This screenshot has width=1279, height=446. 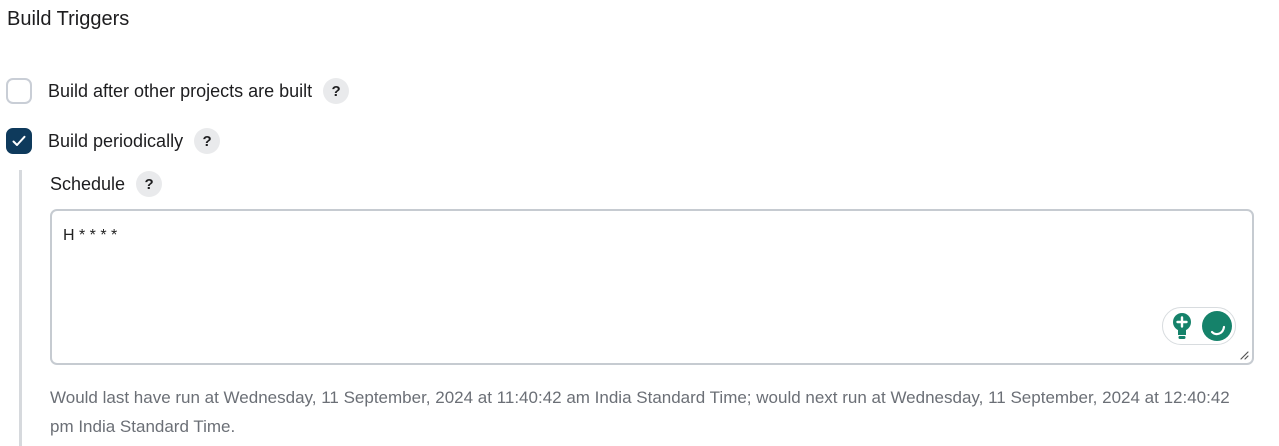 I want to click on schedule-value: H * * * *, so click(x=90, y=236).